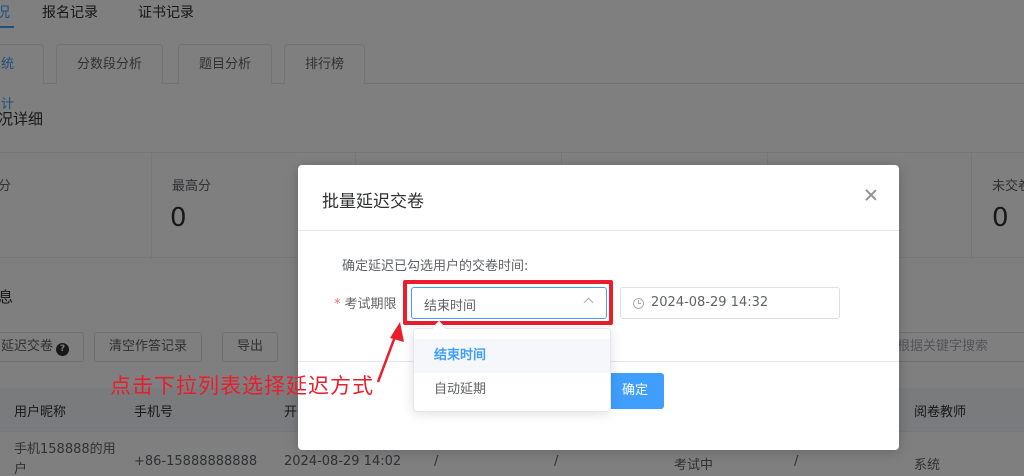  I want to click on dialog-header: 批量延迟交卷, so click(598, 198).